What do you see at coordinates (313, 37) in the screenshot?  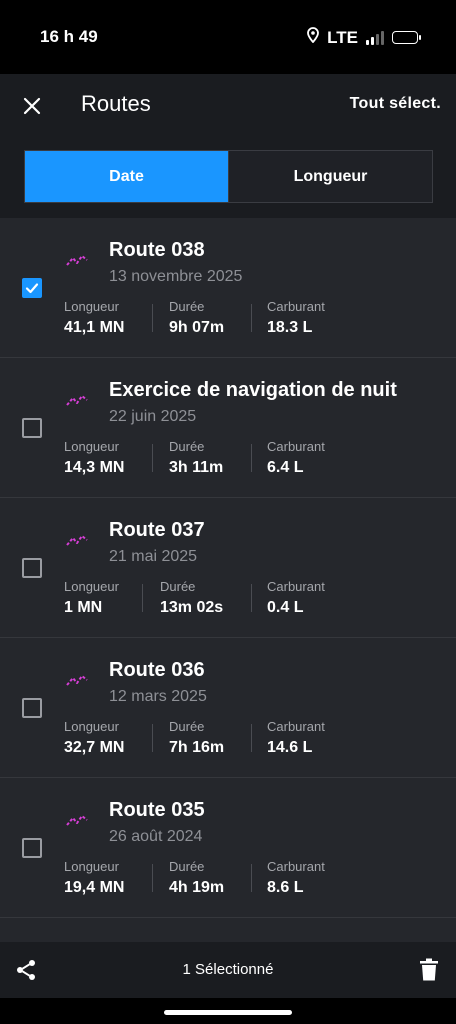 I see `location-icon` at bounding box center [313, 37].